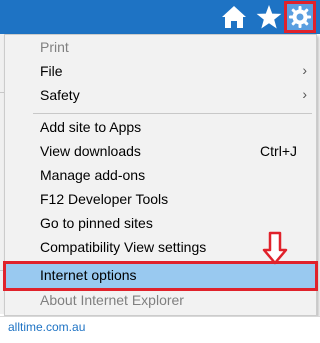 This screenshot has width=320, height=343. I want to click on menu-item-label: Compatibility View settings, so click(123, 247).